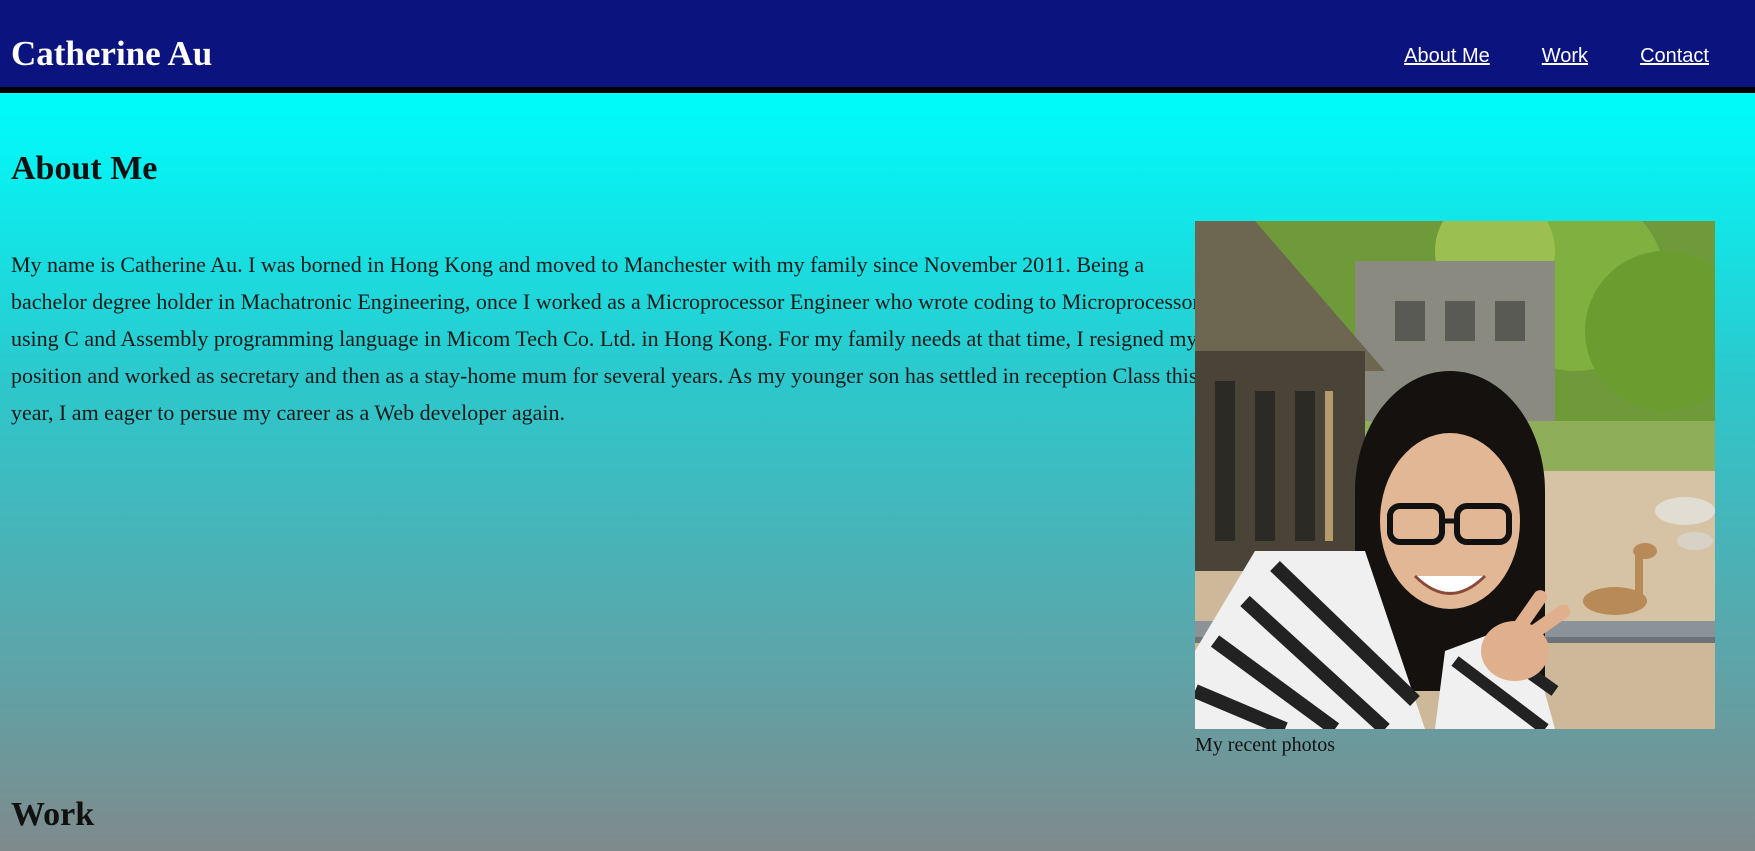  Describe the element at coordinates (1265, 745) in the screenshot. I see `photo-caption: My recent photos` at that location.